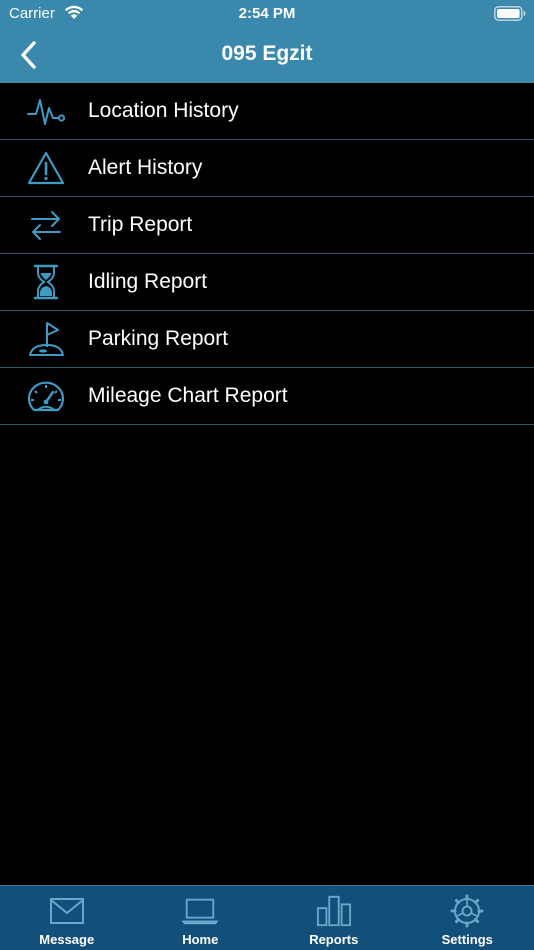 This screenshot has height=950, width=534. I want to click on menu-item-label: Mileage Chart Report, so click(188, 395).